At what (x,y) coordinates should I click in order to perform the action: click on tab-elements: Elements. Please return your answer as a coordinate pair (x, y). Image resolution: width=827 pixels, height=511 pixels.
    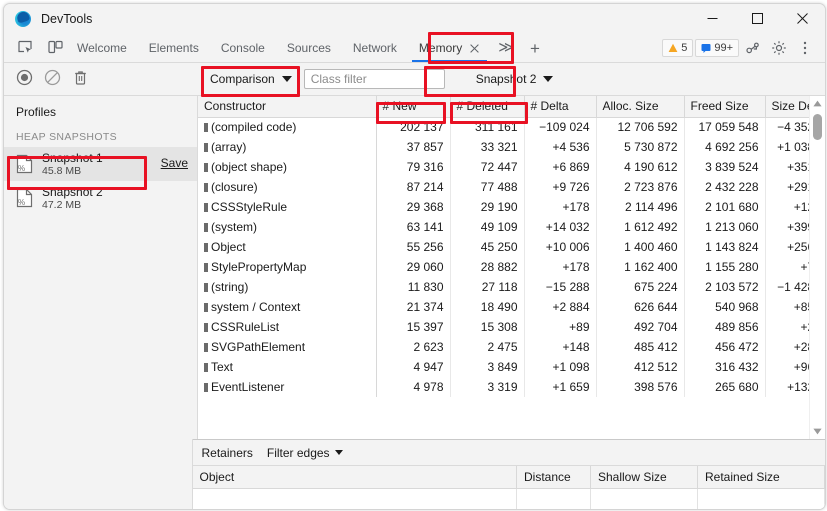
    Looking at the image, I should click on (174, 48).